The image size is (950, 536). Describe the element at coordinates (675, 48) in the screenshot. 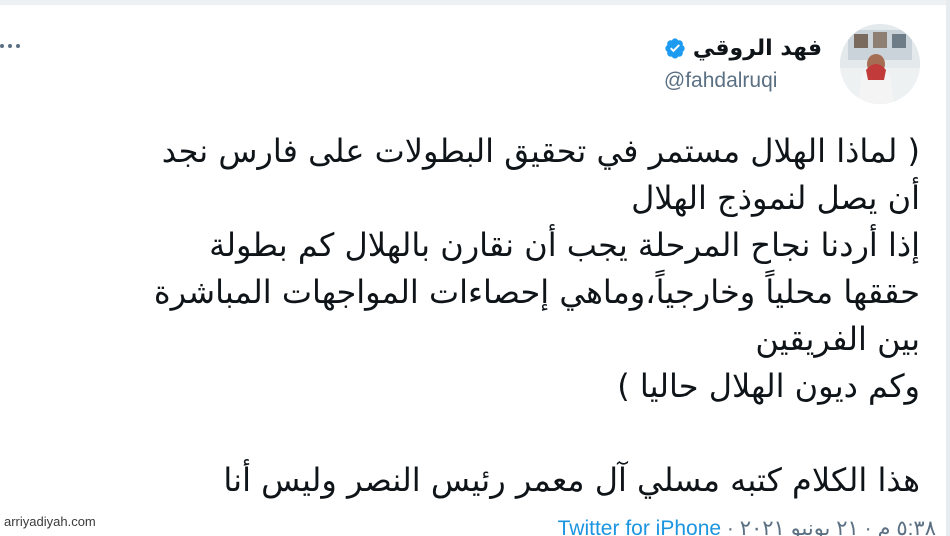

I see `verified-badge-icon` at that location.